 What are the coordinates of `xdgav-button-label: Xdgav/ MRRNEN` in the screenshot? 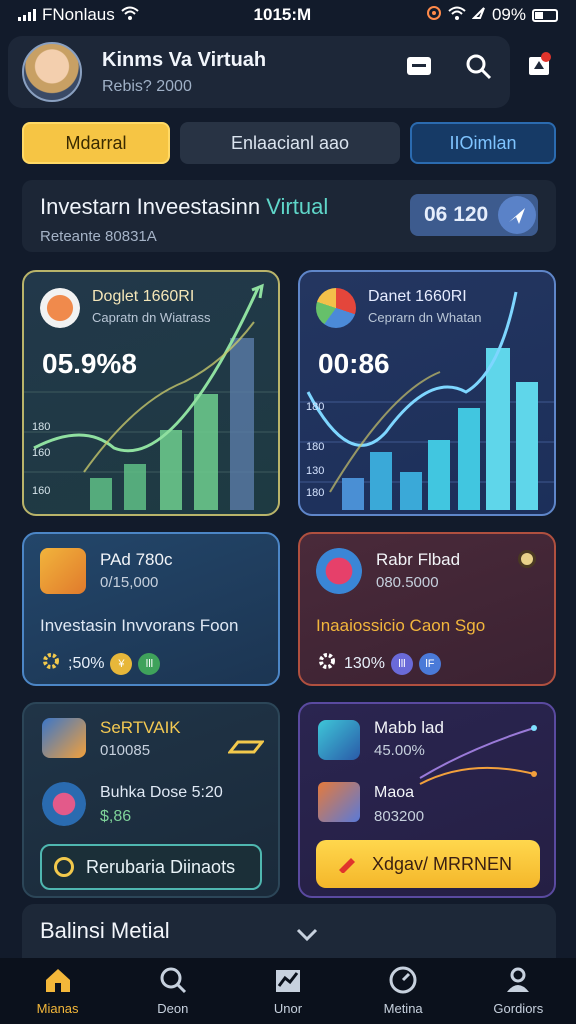 It's located at (442, 863).